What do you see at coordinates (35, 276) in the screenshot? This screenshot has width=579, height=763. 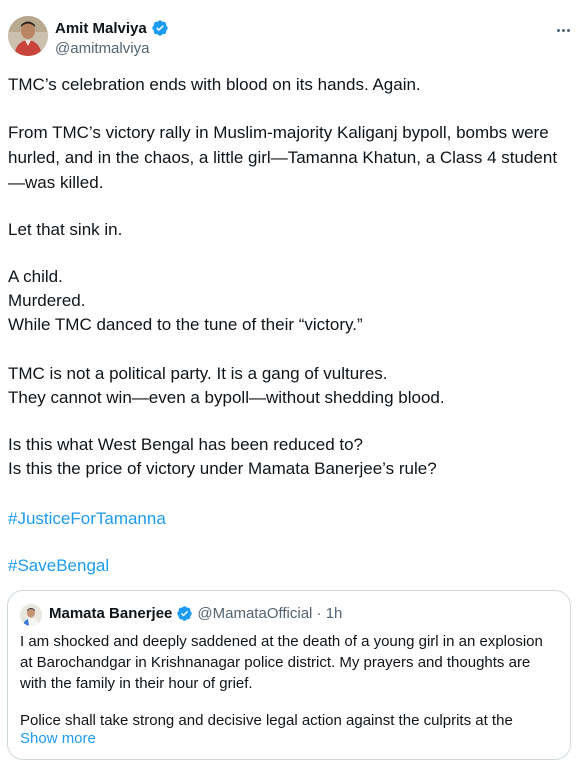 I see `tweet-line: A child.` at bounding box center [35, 276].